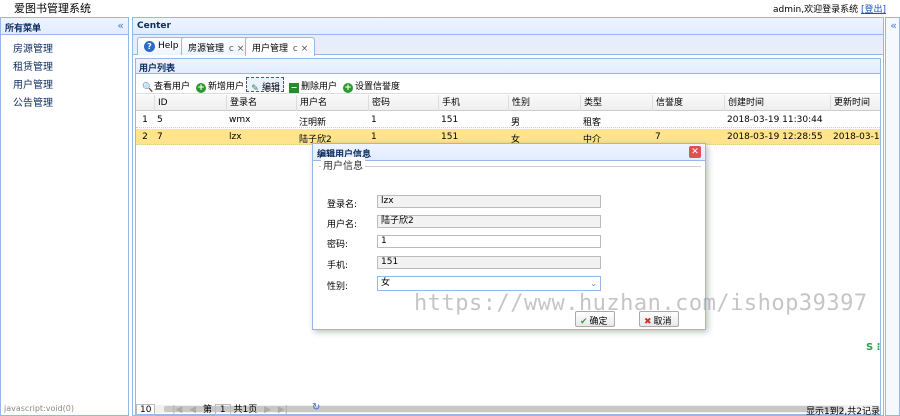  What do you see at coordinates (240, 120) in the screenshot?
I see `cell-login: wmx` at bounding box center [240, 120].